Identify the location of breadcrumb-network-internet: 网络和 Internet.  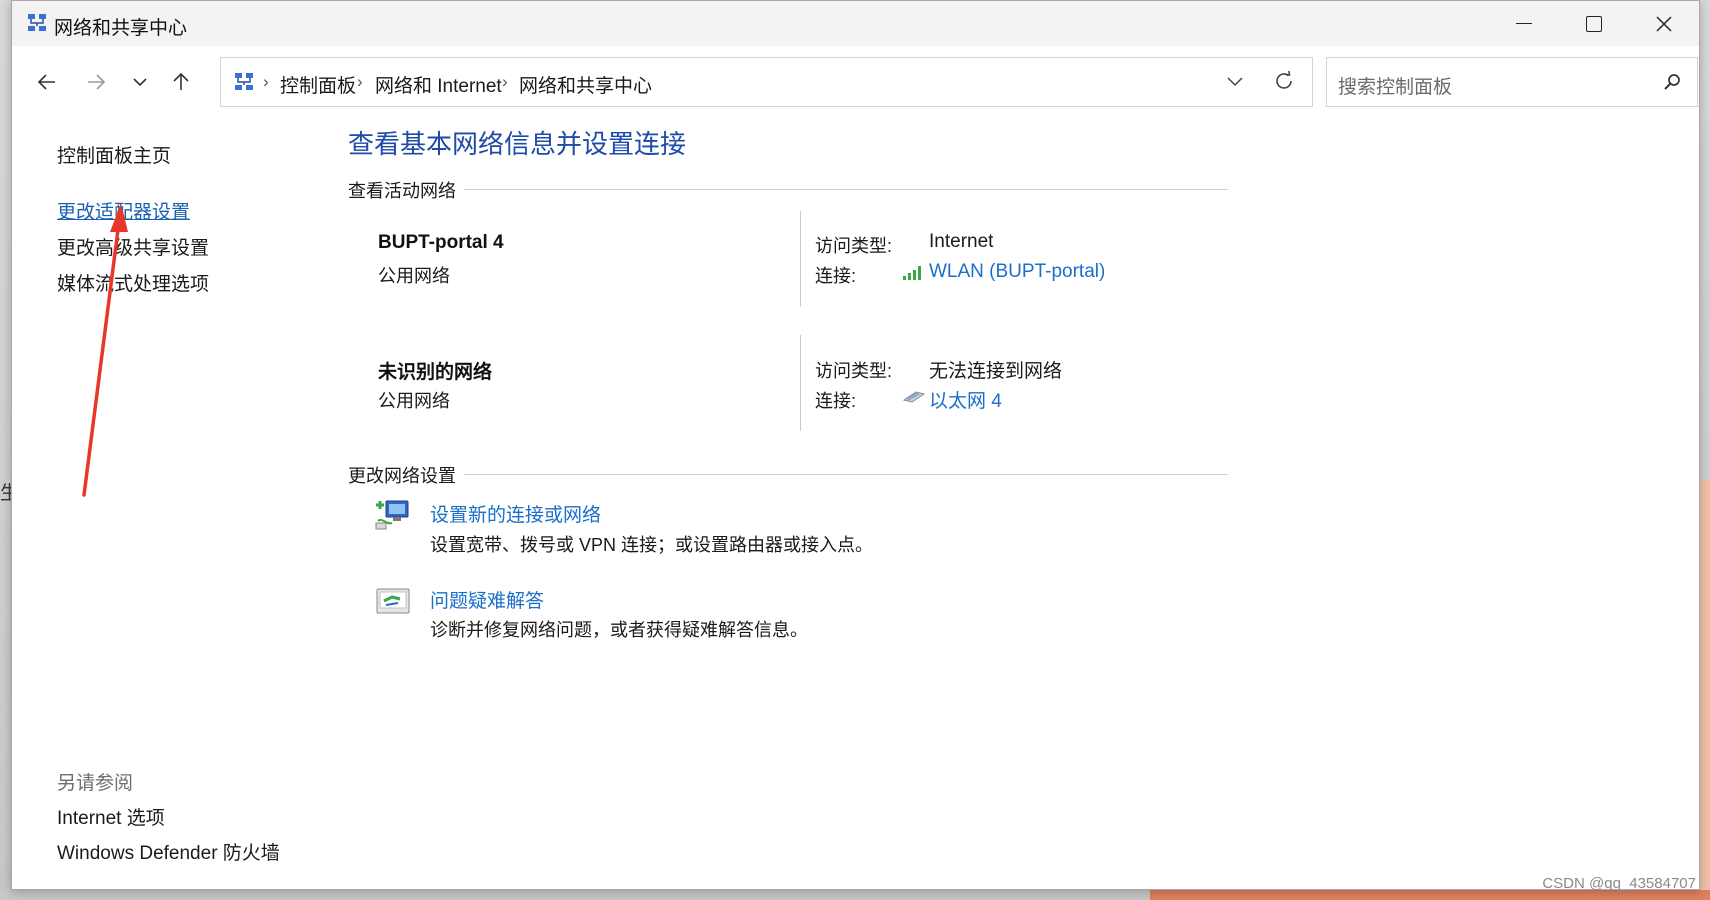
(438, 84).